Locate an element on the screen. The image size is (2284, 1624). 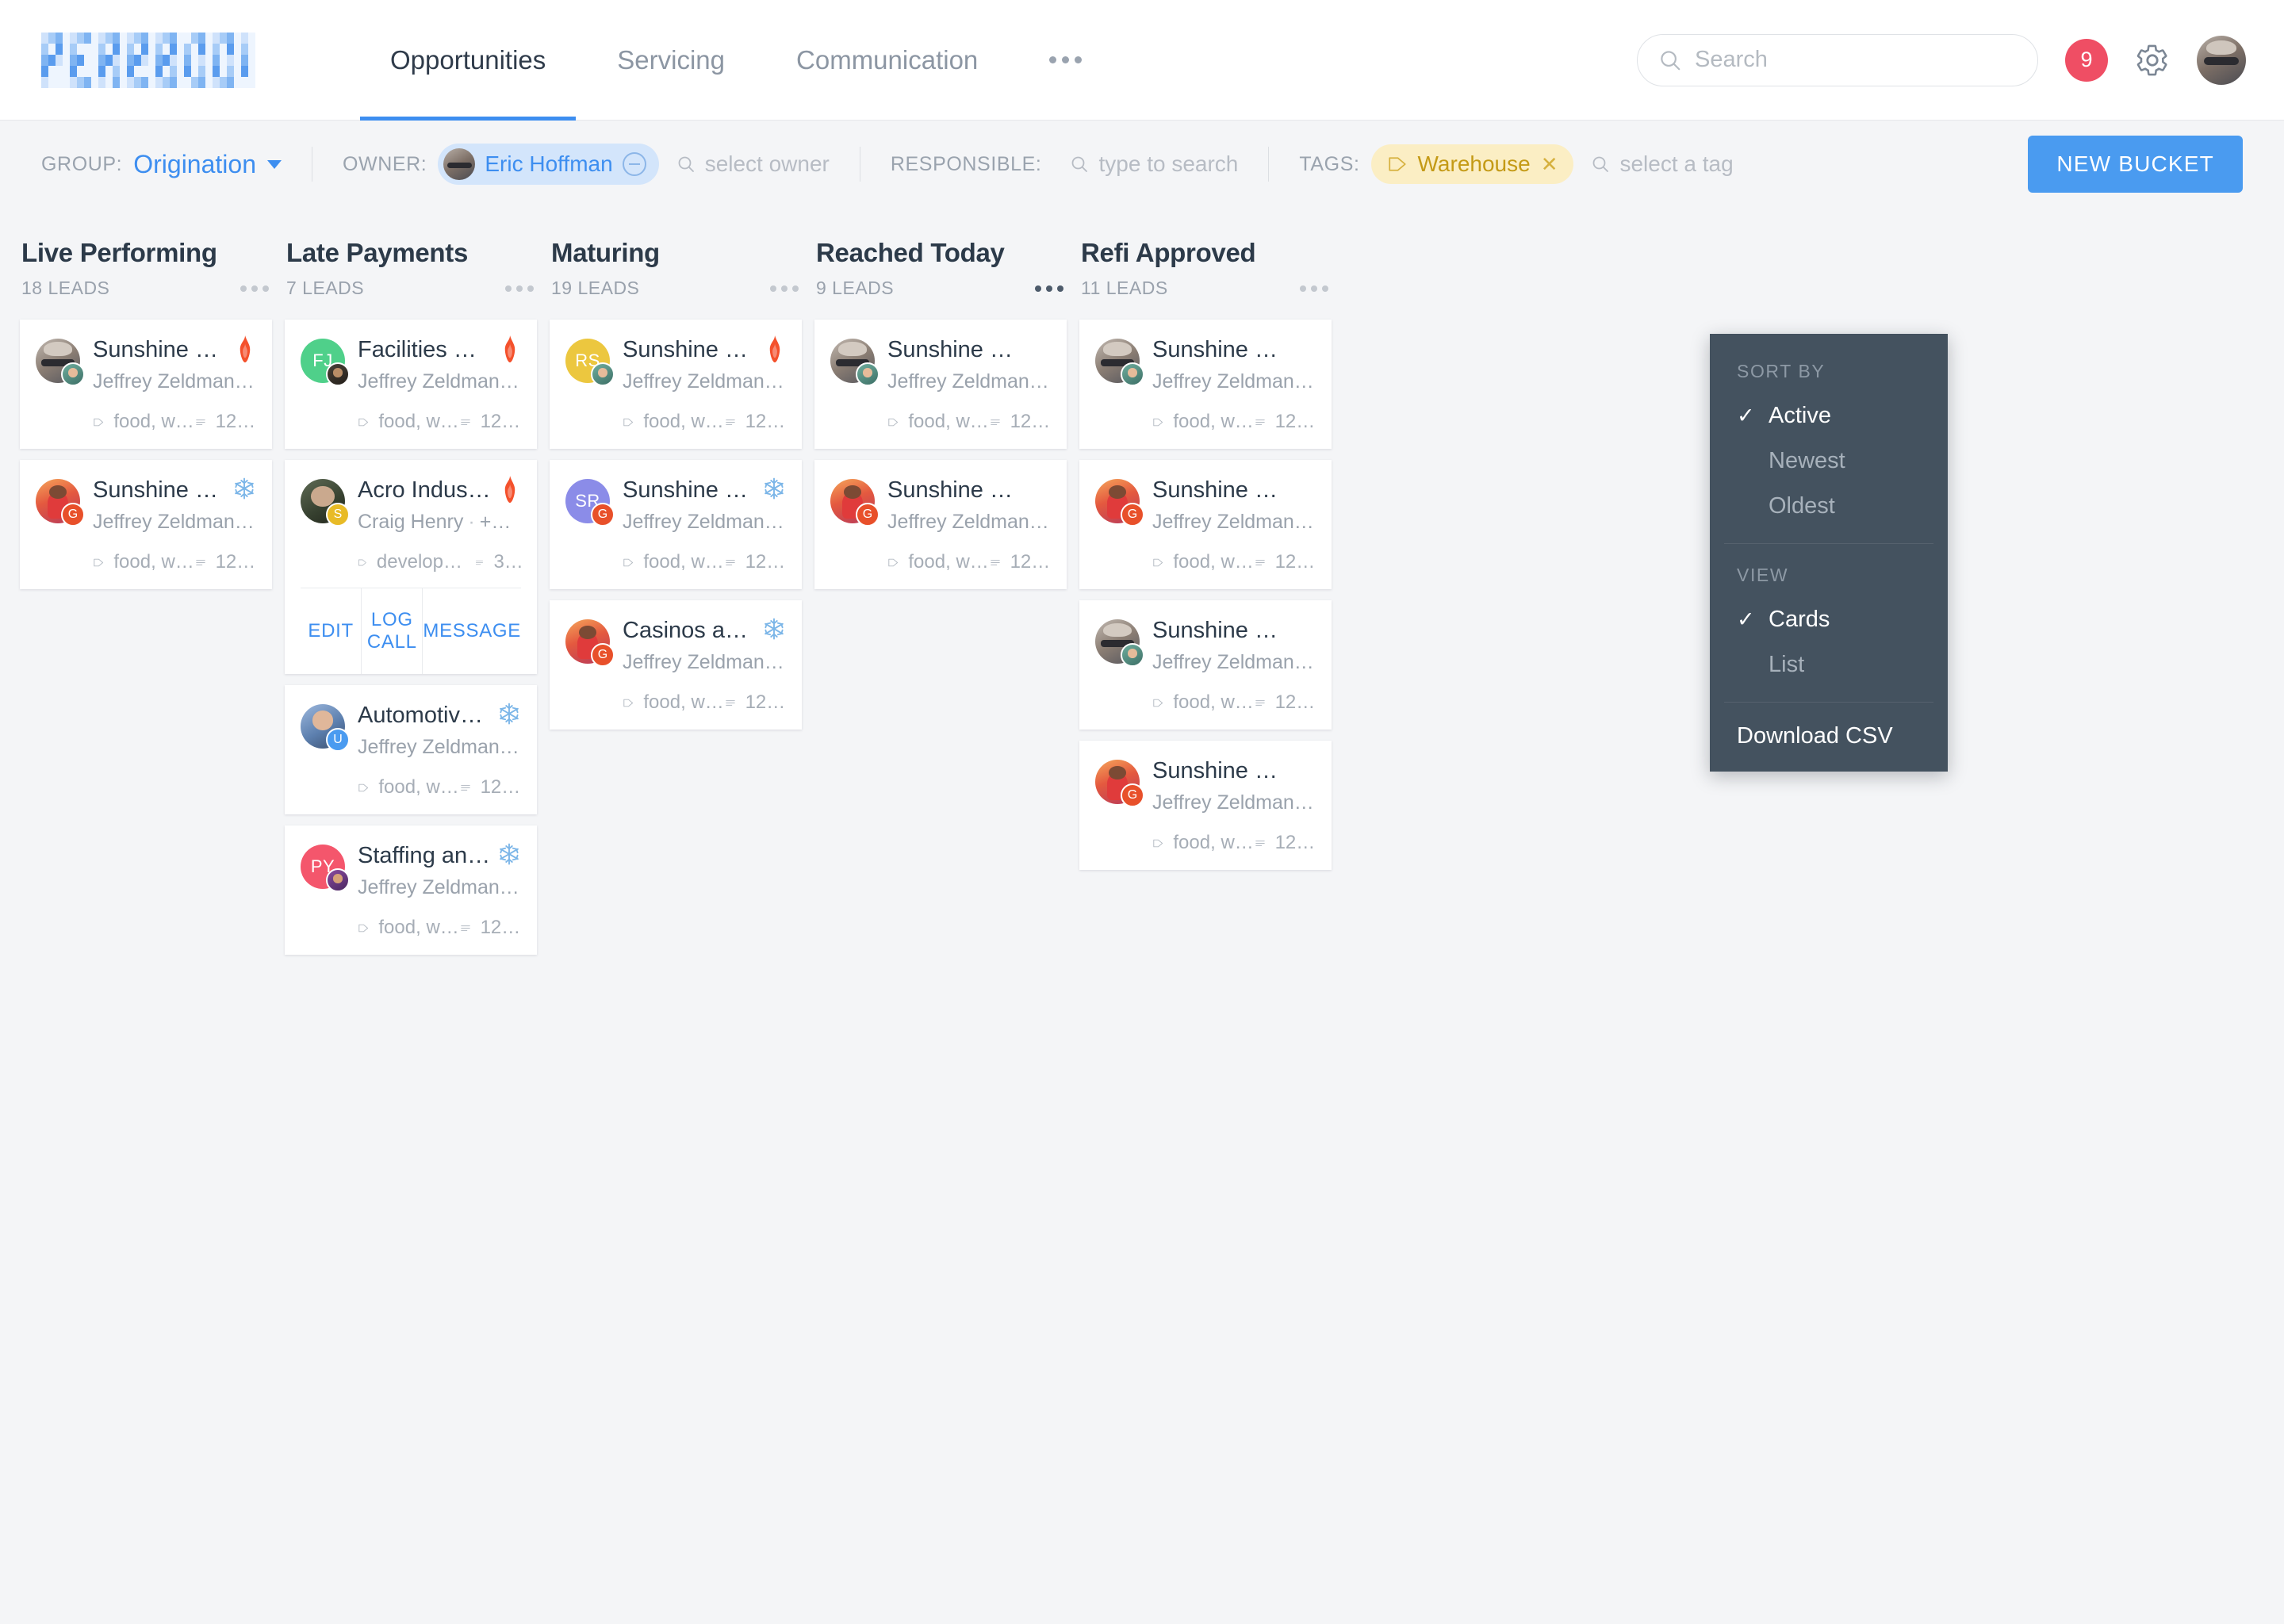
avatar-badge-initial: S is located at coordinates (338, 515).